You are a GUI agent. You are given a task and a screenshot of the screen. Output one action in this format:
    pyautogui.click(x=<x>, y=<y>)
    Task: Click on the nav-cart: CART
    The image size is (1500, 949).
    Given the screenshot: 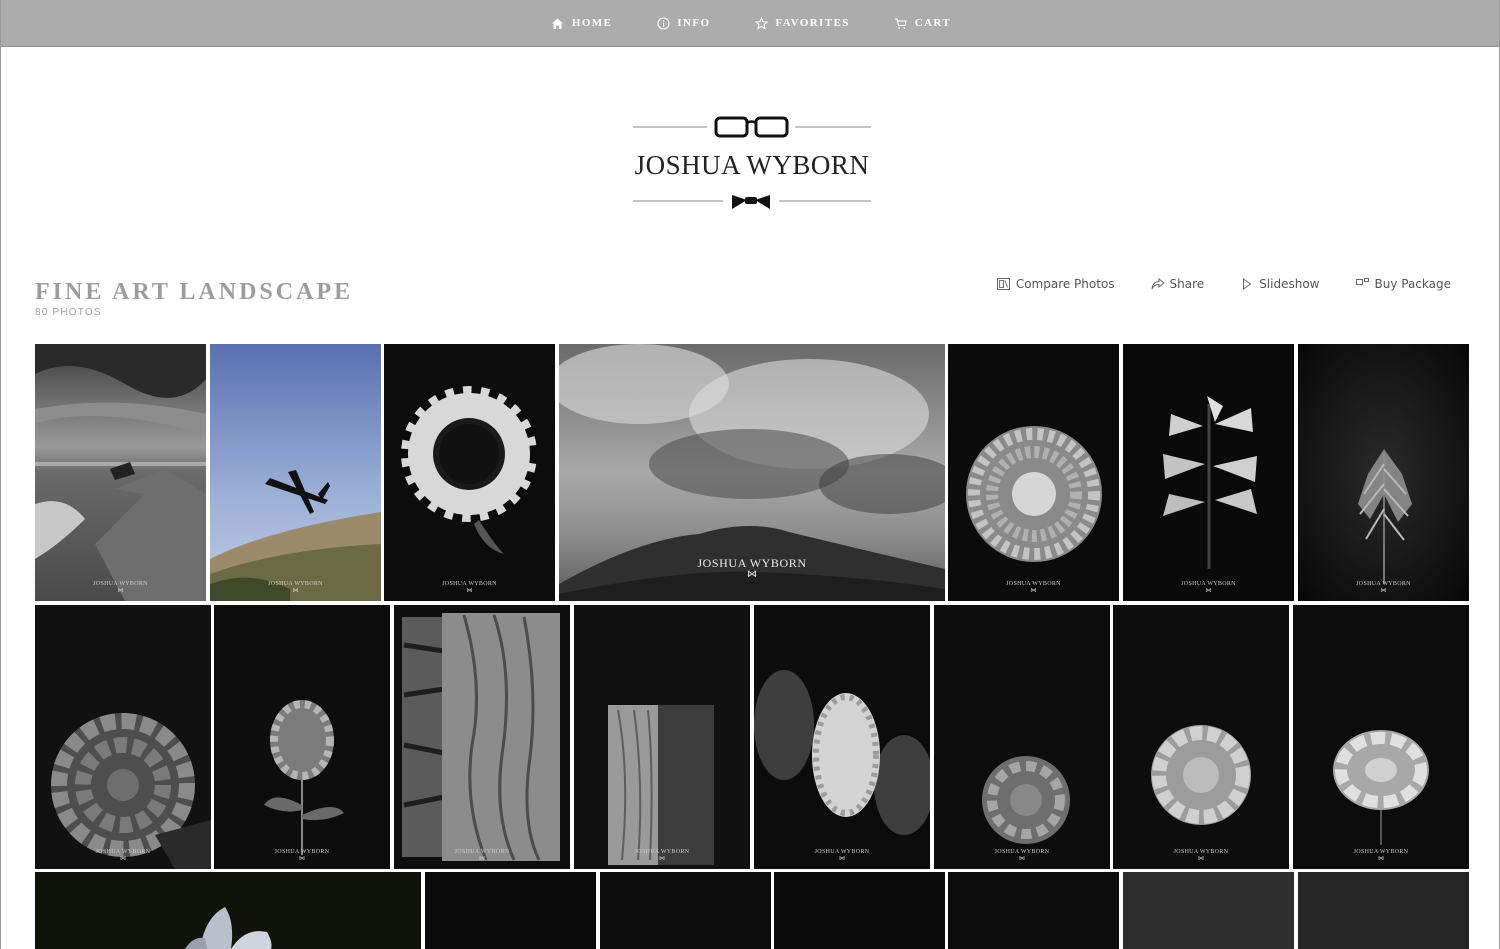 What is the action you would take?
    pyautogui.click(x=922, y=23)
    